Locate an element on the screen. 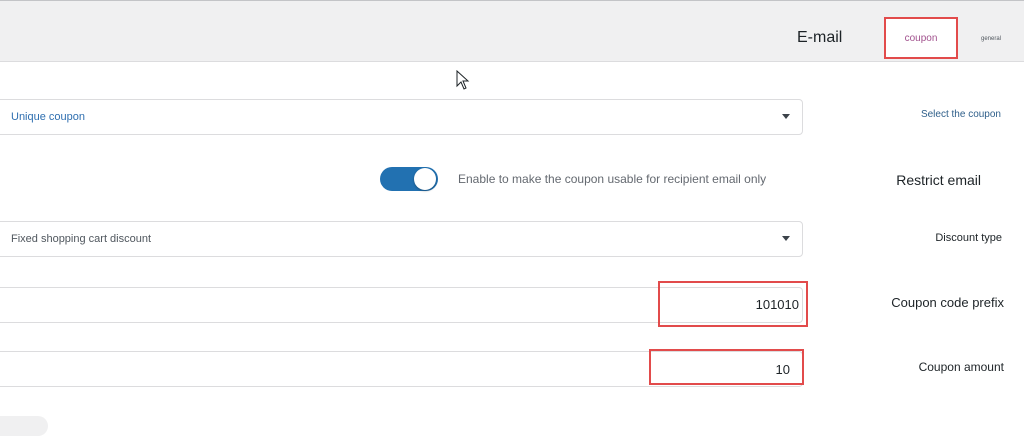 Image resolution: width=1024 pixels, height=436 pixels. toggle-knob is located at coordinates (425, 179).